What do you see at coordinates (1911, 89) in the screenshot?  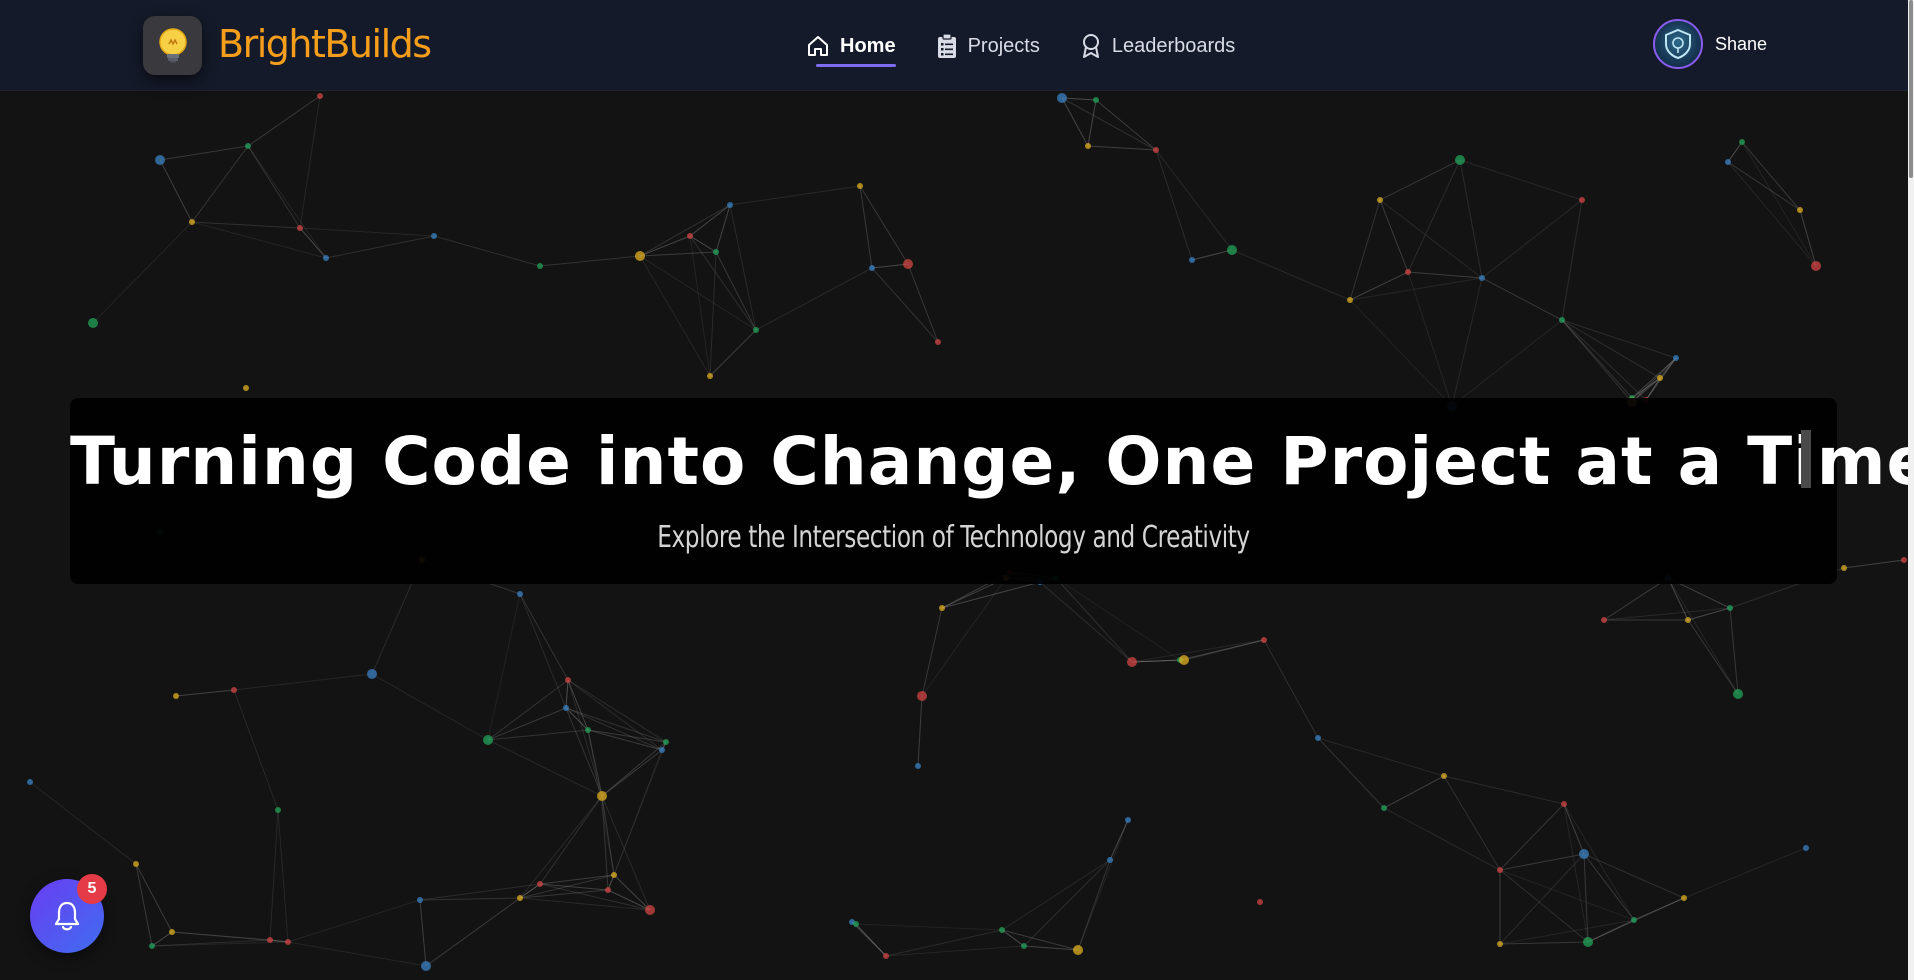 I see `scrollbar-thumb` at bounding box center [1911, 89].